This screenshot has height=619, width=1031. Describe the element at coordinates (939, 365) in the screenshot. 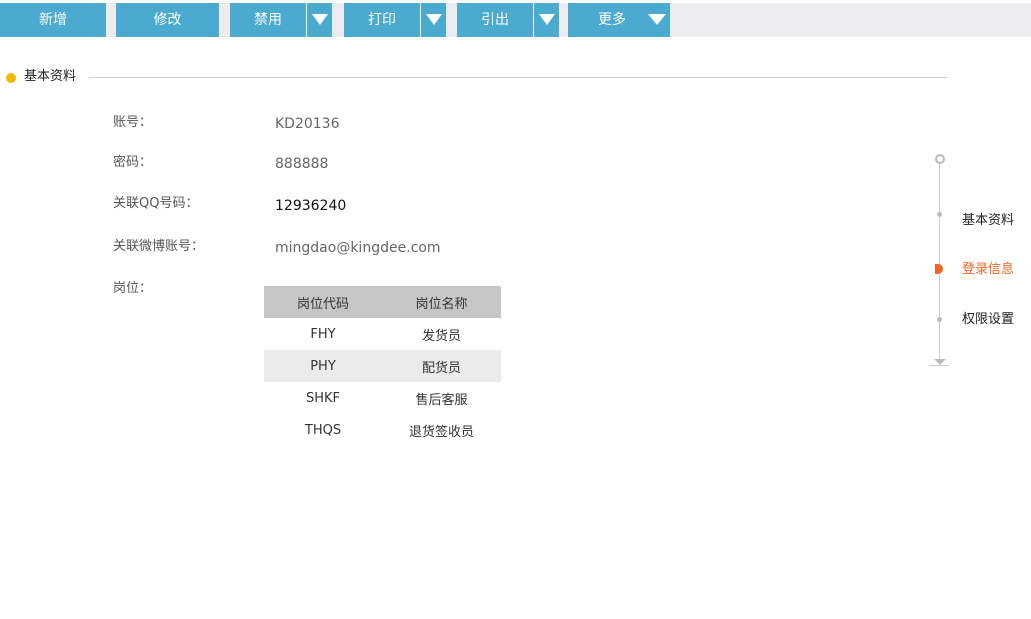

I see `nav-track-end` at that location.